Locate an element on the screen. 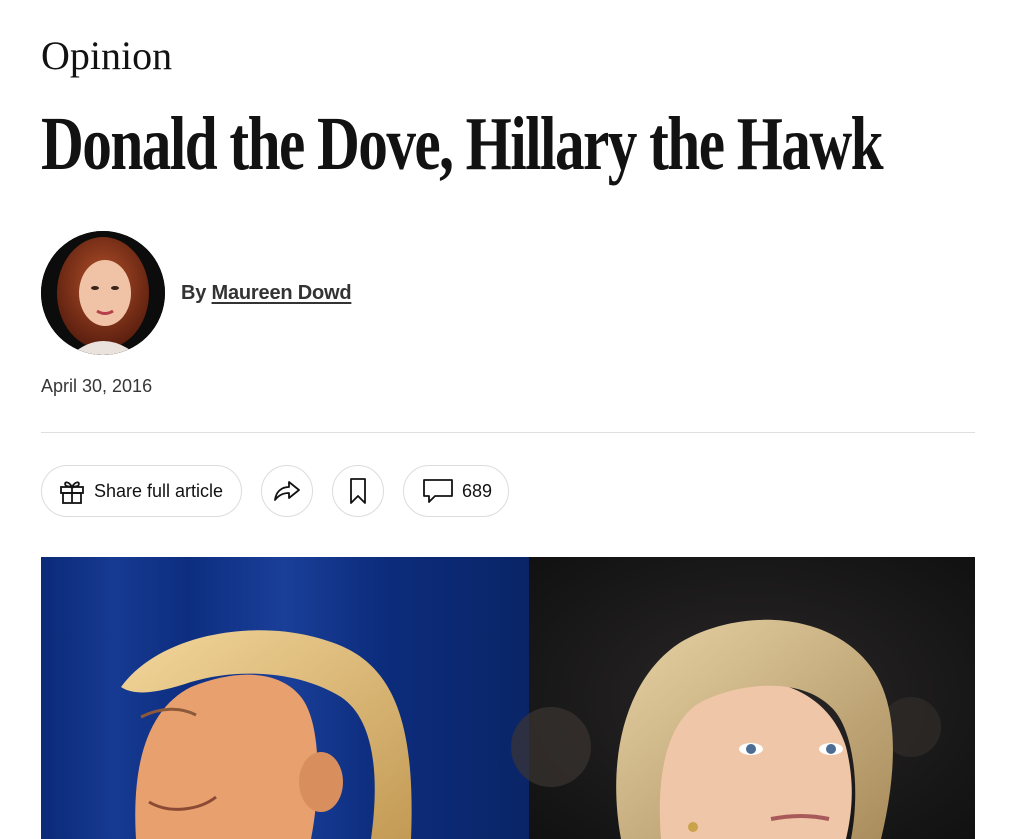 Image resolution: width=1024 pixels, height=839 pixels. comment-count: 689 is located at coordinates (477, 490).